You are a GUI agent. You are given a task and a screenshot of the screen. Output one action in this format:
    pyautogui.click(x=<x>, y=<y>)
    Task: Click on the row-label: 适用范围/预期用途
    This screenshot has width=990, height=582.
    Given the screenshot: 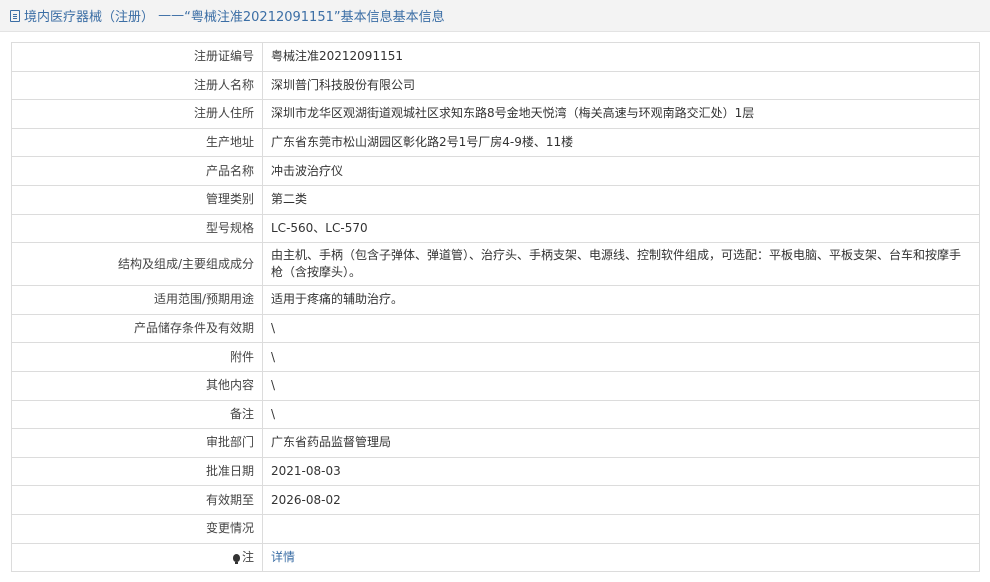 What is the action you would take?
    pyautogui.click(x=137, y=300)
    